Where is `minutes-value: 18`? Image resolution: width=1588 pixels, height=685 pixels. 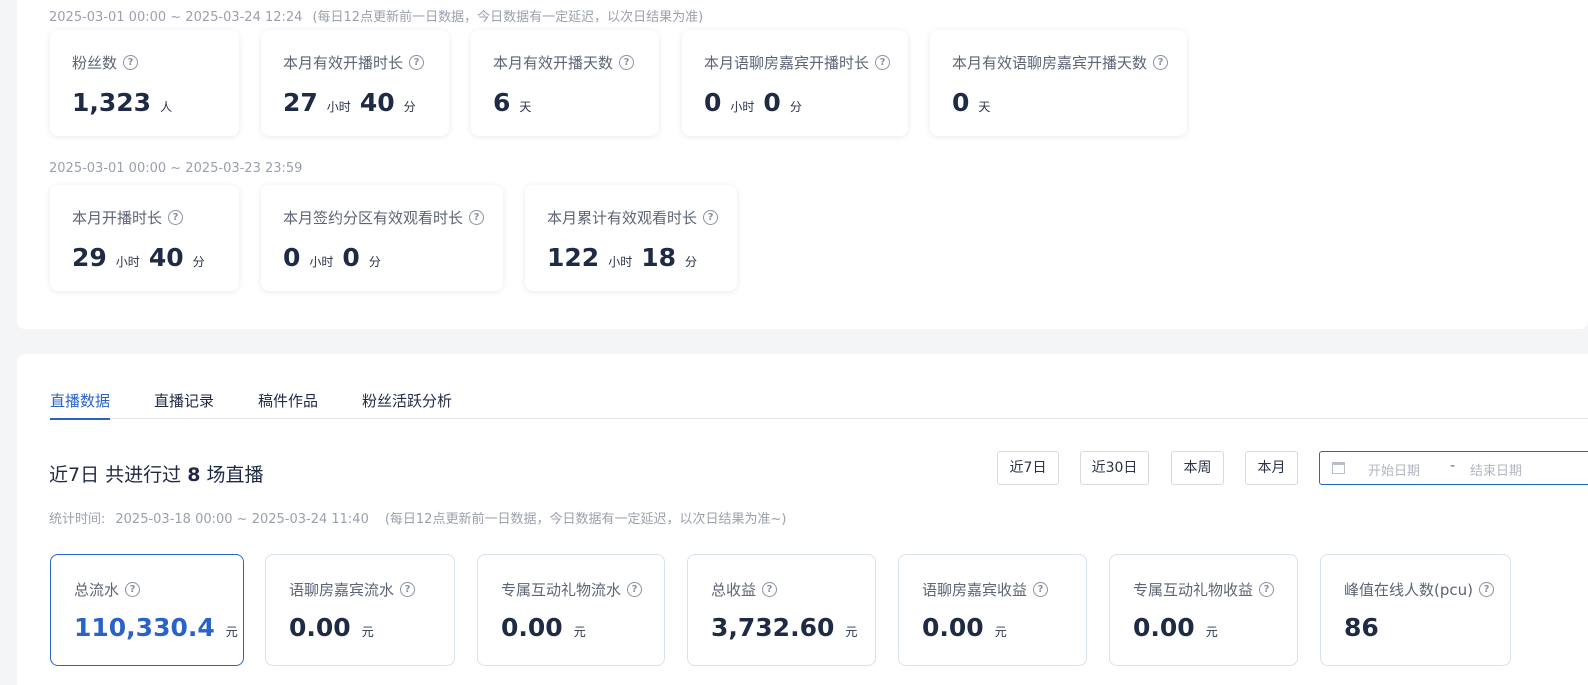 minutes-value: 18 is located at coordinates (658, 257).